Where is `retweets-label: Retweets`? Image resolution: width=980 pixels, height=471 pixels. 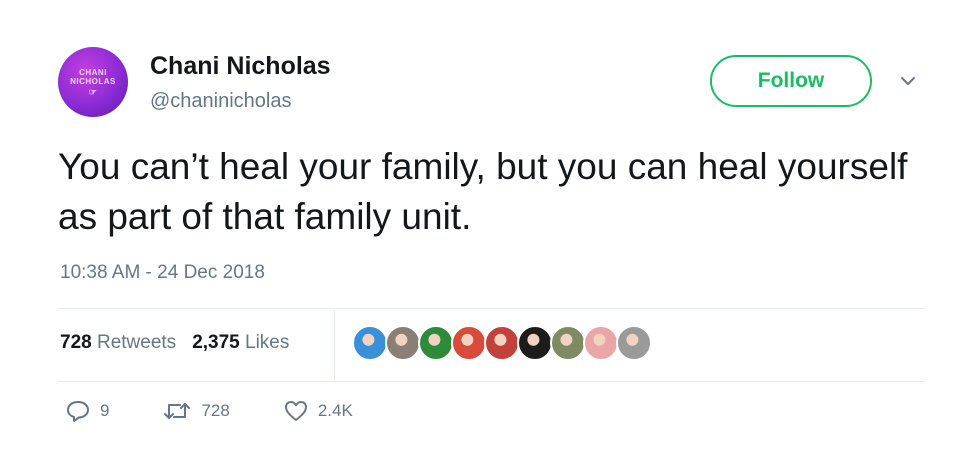 retweets-label: Retweets is located at coordinates (136, 342).